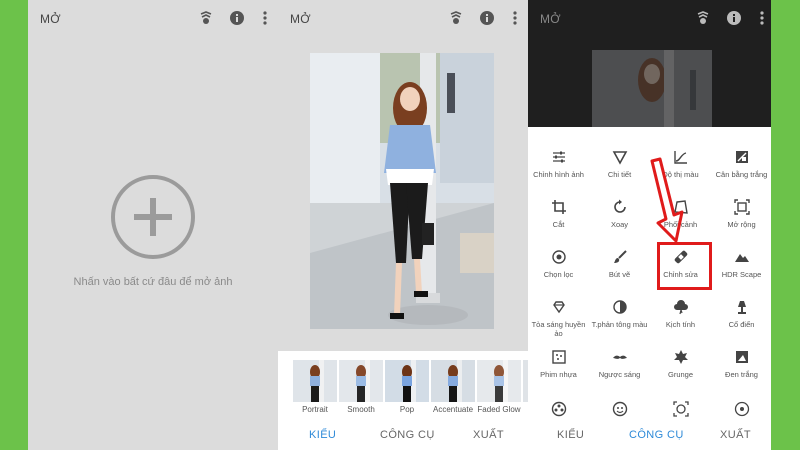  What do you see at coordinates (620, 257) in the screenshot?
I see `brush-icon` at bounding box center [620, 257].